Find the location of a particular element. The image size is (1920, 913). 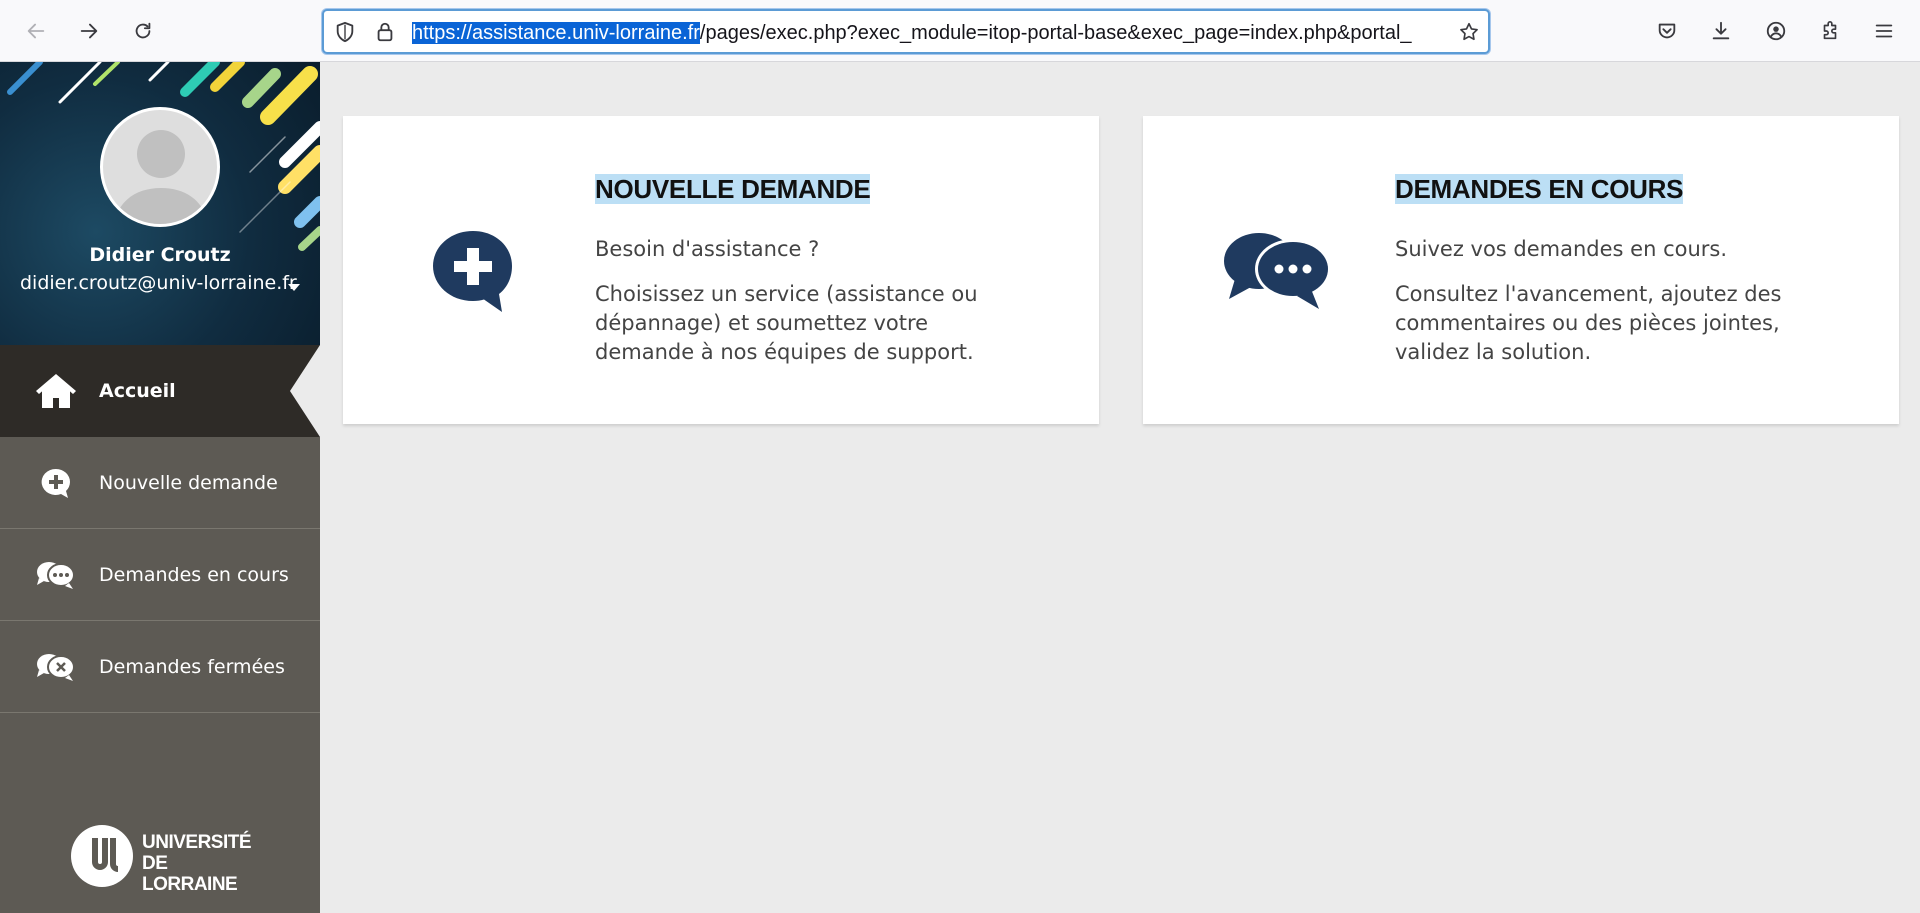

pocket-icon is located at coordinates (1667, 31).